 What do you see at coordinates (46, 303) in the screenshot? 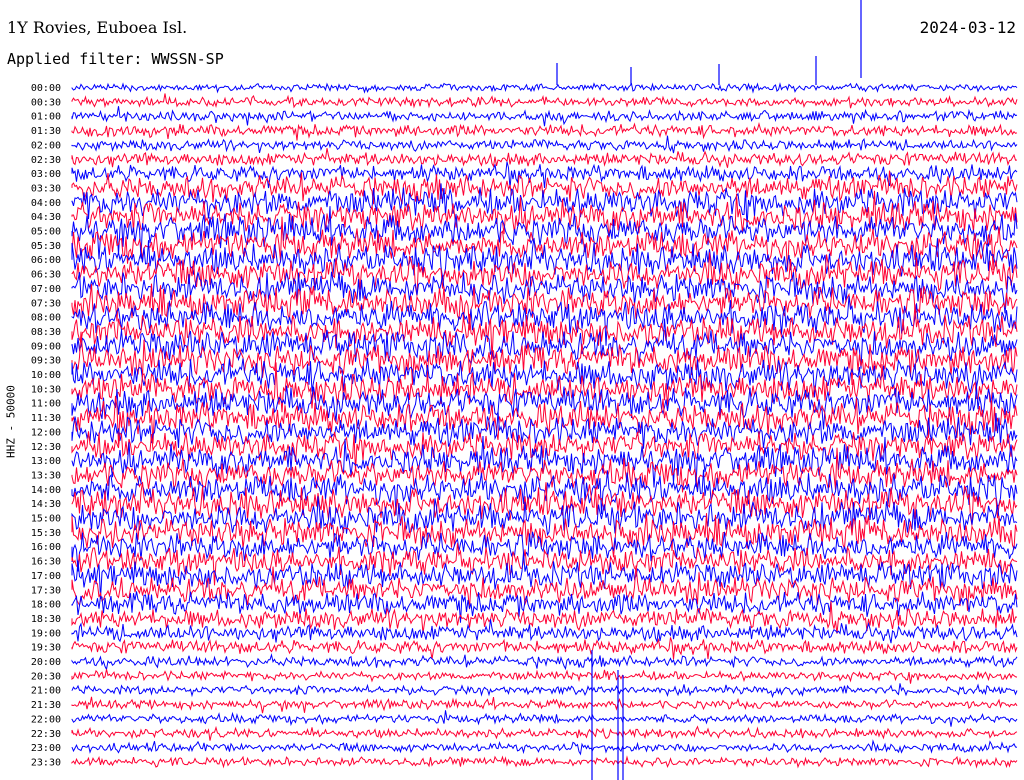
I see `time-tick-label: 07:30` at bounding box center [46, 303].